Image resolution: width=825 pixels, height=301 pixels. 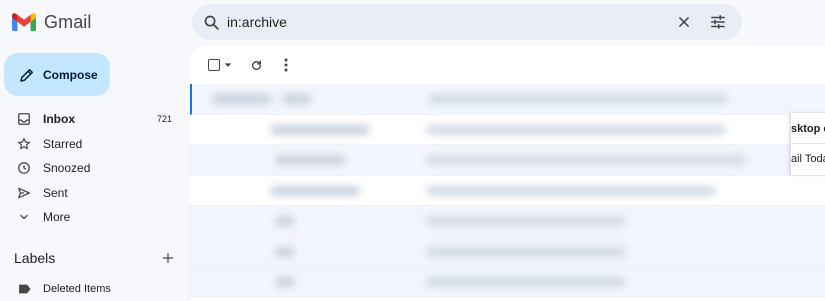 What do you see at coordinates (256, 65) in the screenshot?
I see `refresh-icon` at bounding box center [256, 65].